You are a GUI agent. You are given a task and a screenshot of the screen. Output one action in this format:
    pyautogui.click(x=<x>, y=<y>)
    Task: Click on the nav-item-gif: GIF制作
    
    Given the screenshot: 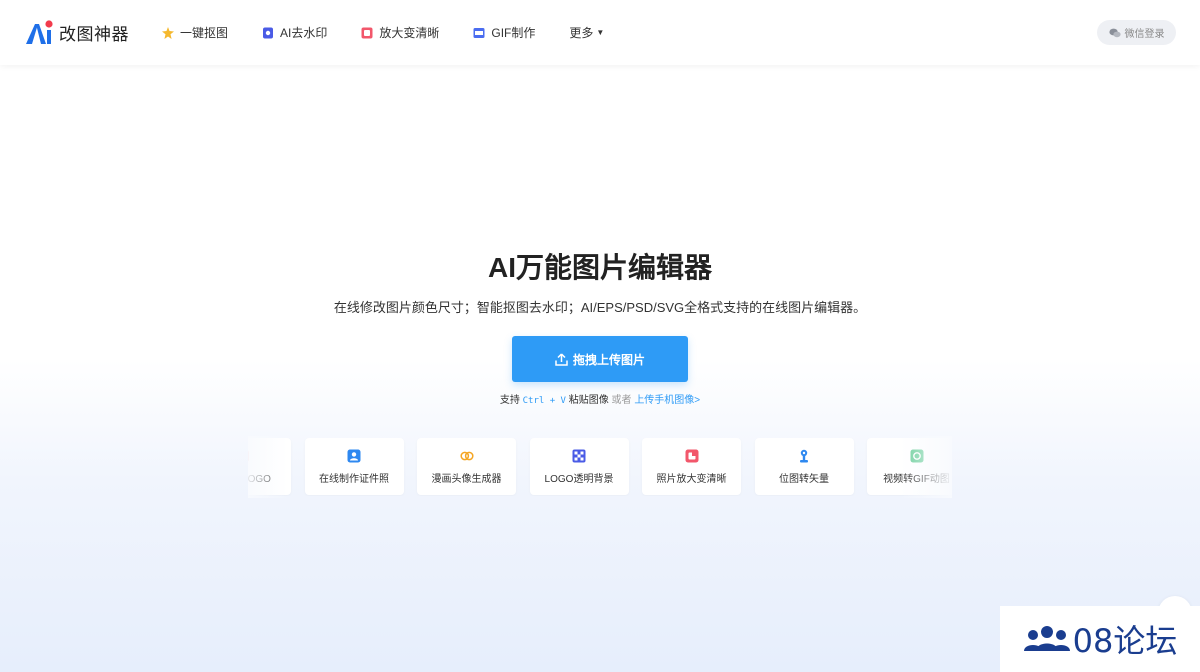 What is the action you would take?
    pyautogui.click(x=504, y=32)
    